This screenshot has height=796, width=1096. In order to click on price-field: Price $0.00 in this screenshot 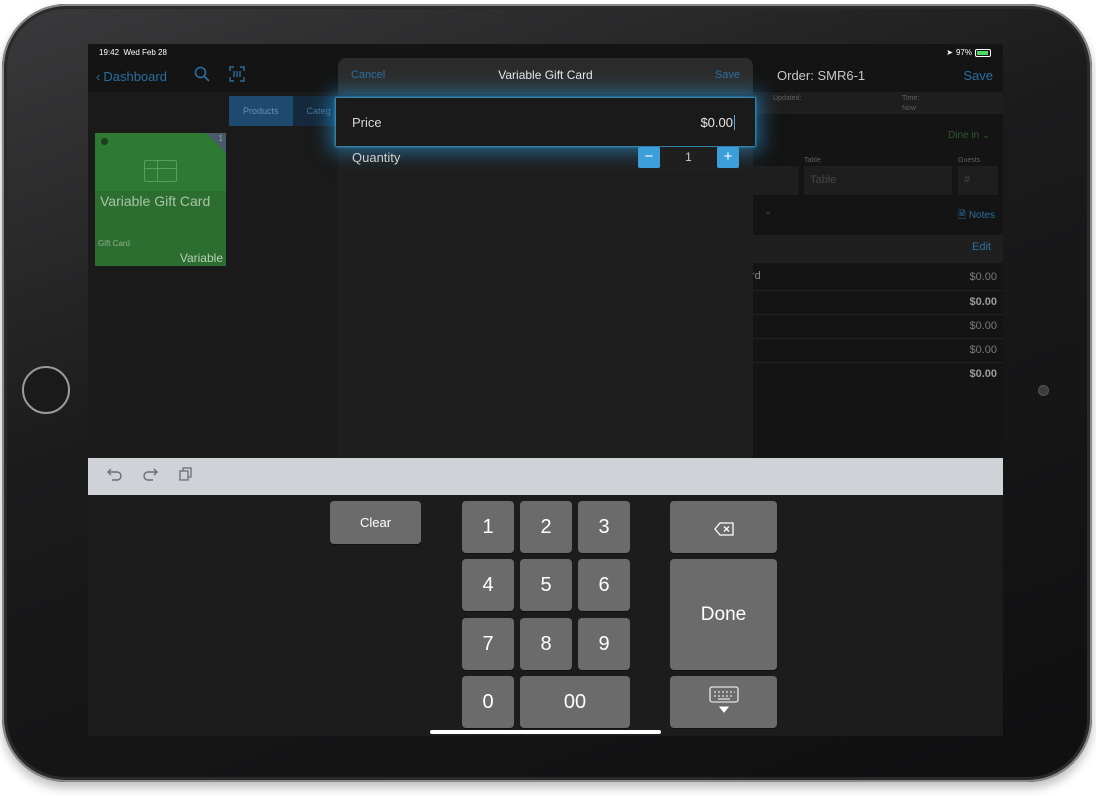, I will do `click(545, 122)`.